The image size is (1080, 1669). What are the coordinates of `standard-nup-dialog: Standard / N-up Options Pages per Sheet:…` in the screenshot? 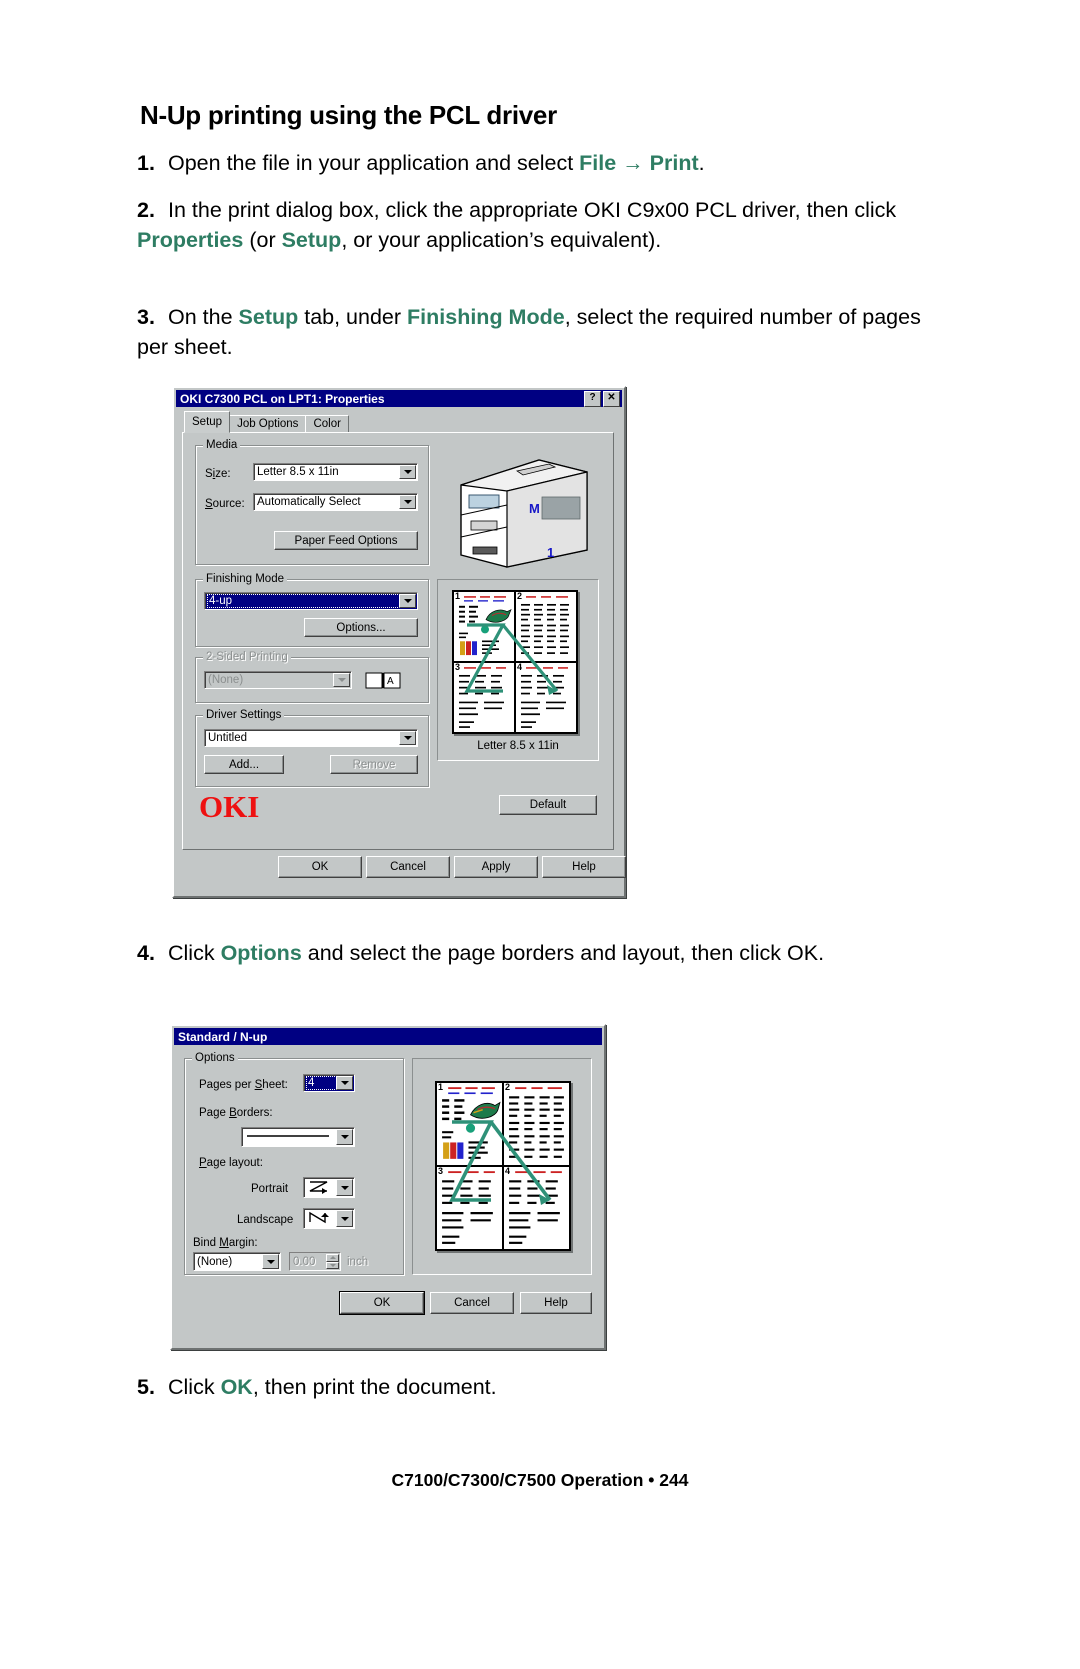 It's located at (388, 1187).